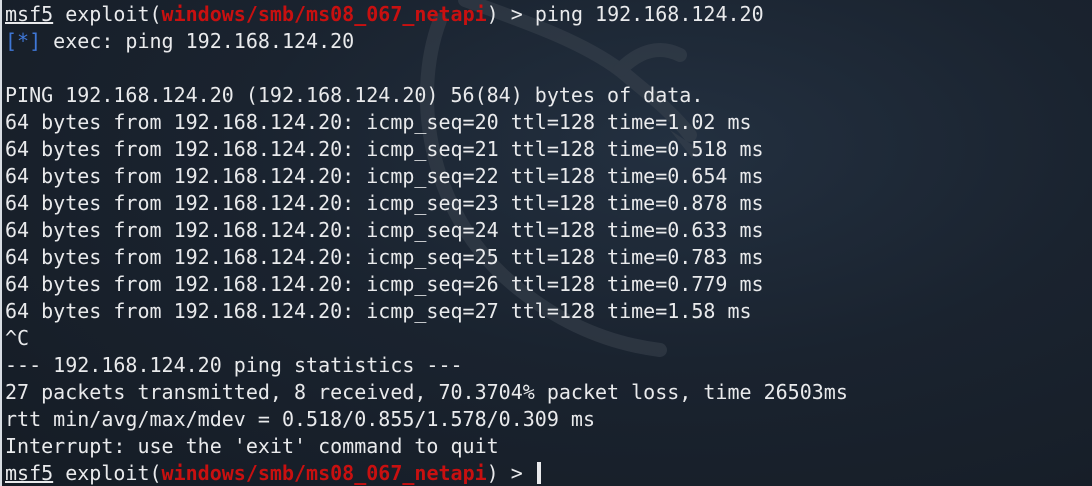 Image resolution: width=1092 pixels, height=486 pixels. I want to click on info-marker: [*], so click(23, 41).